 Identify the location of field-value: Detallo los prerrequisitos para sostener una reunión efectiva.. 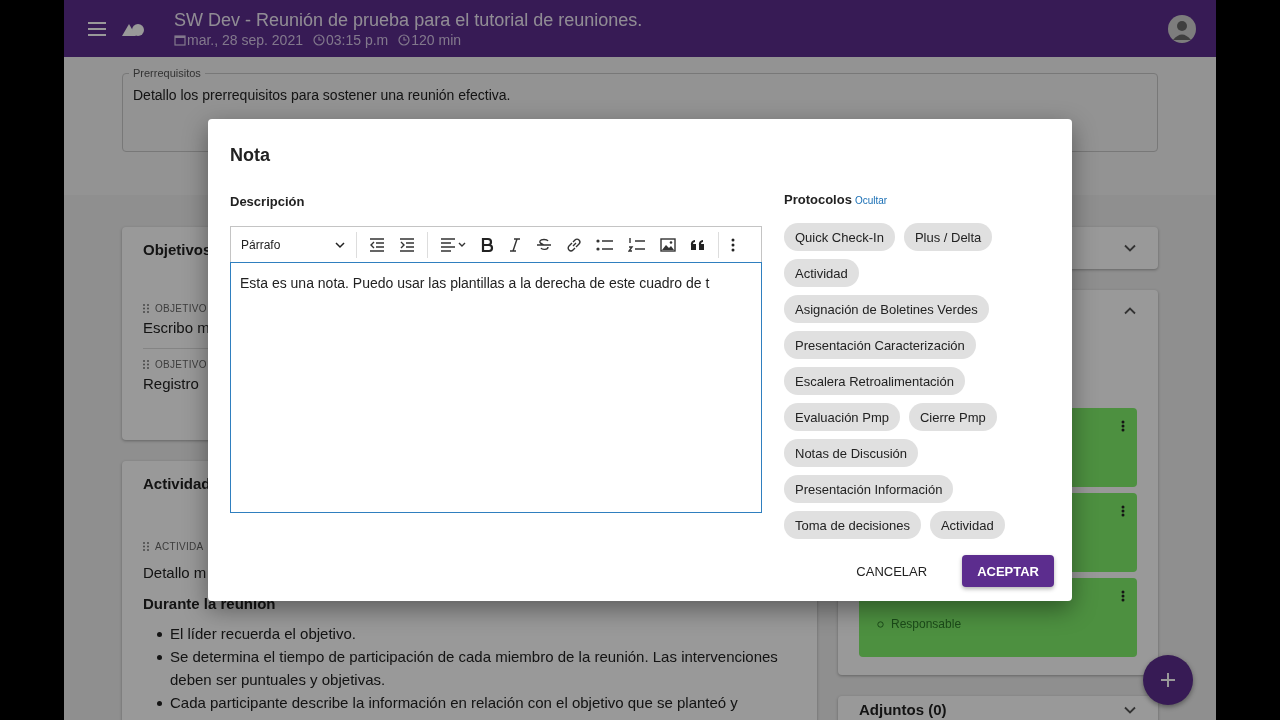
(322, 95).